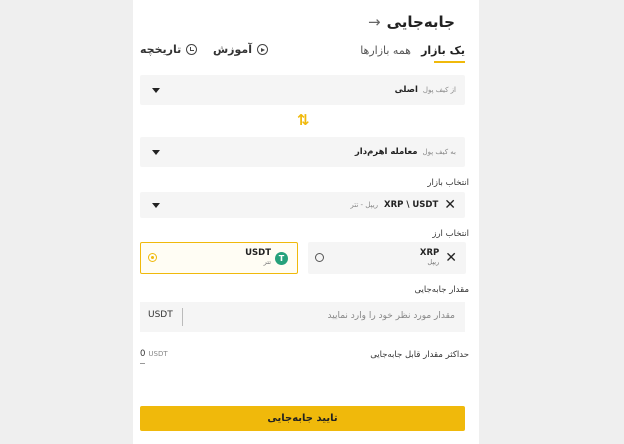  I want to click on to-wallet-select: به کیف پول معامله اهرم‌دار, so click(302, 152).